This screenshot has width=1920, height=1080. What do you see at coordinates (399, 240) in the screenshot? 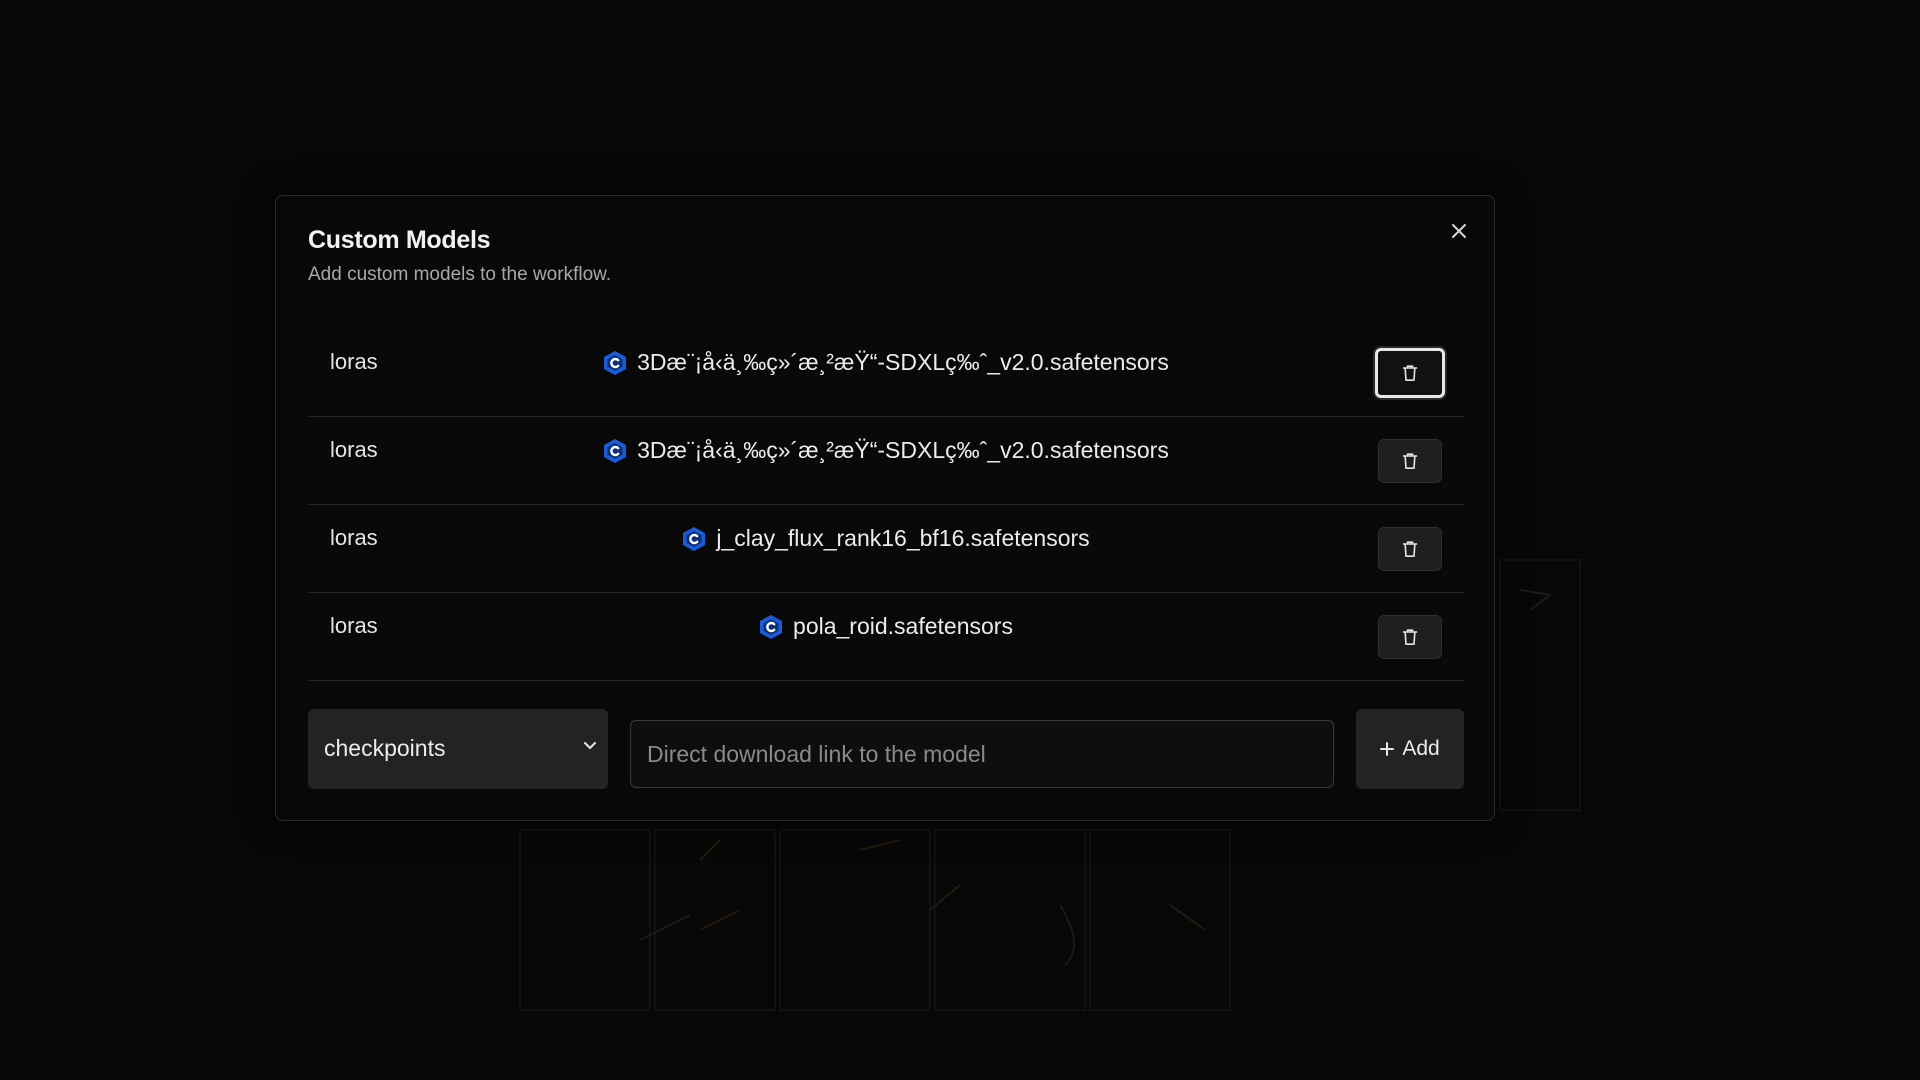
I see `dialog-title: Custom Models` at bounding box center [399, 240].